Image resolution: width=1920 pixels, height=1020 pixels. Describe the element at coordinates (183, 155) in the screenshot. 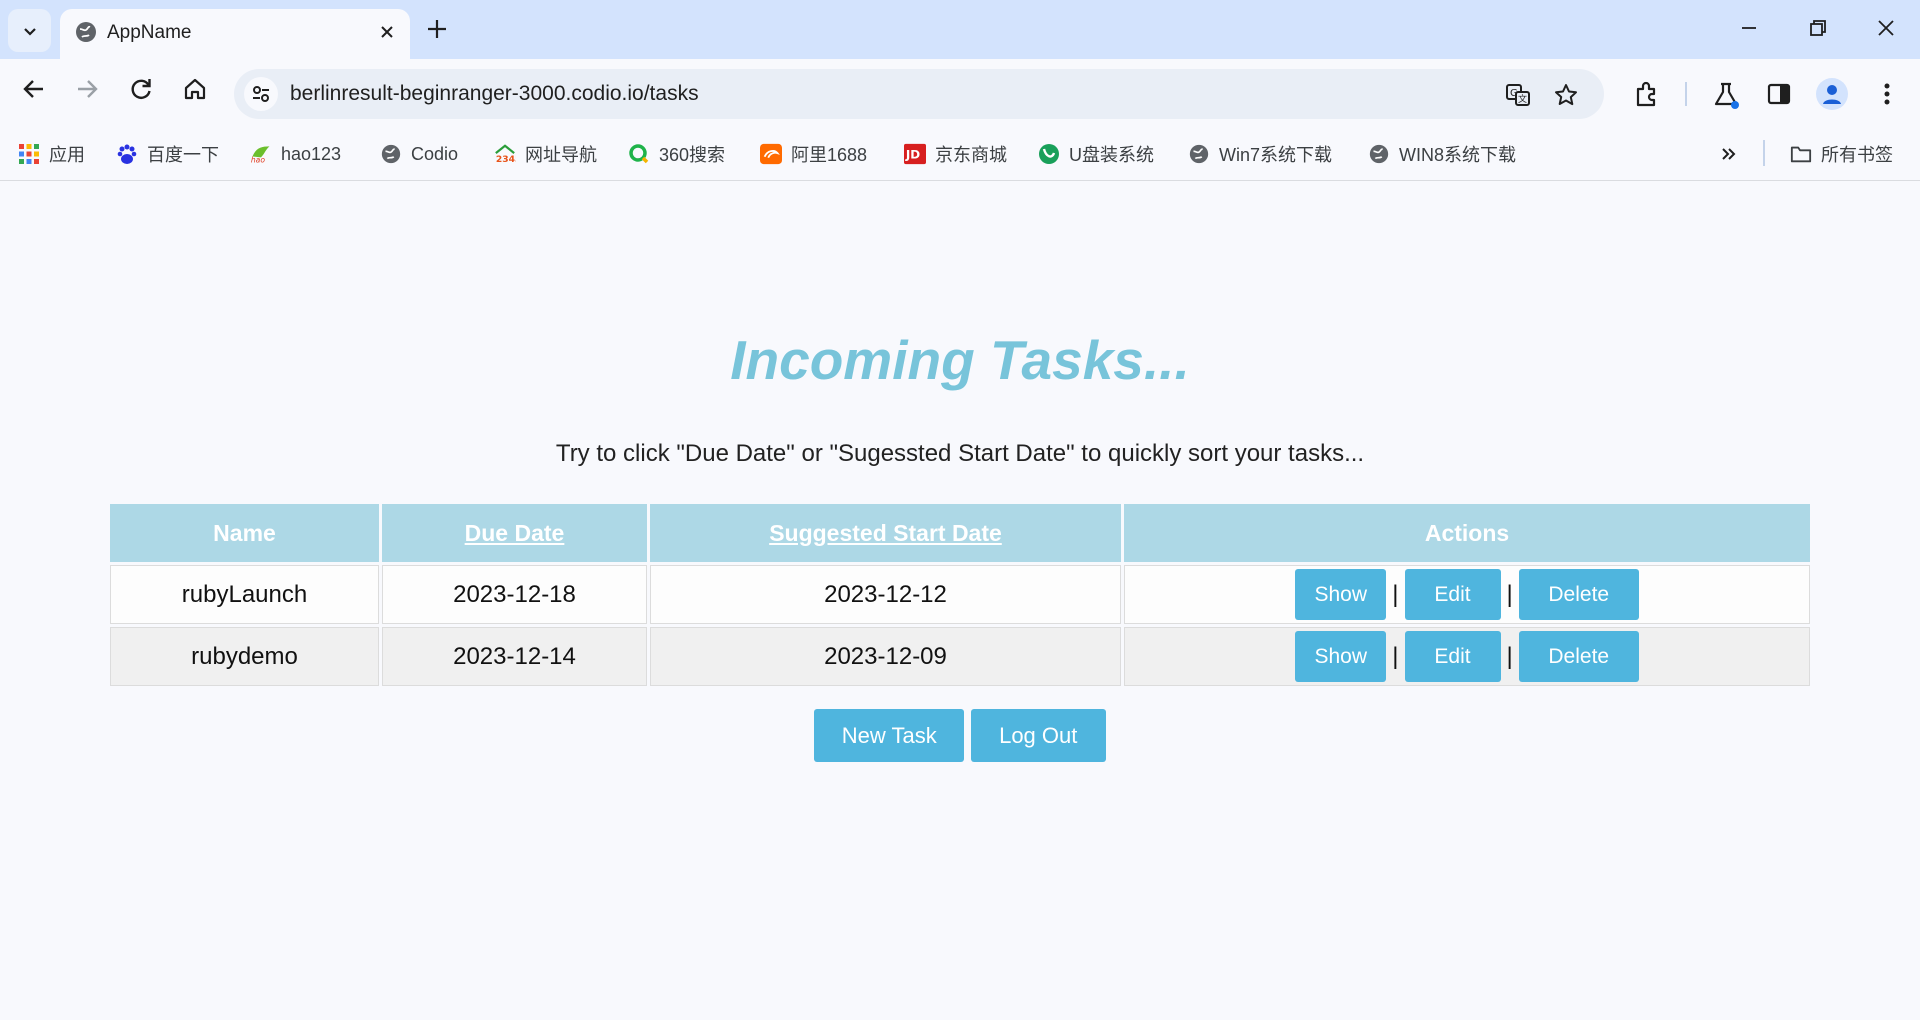

I see `bookmark-label: 百度一下` at that location.